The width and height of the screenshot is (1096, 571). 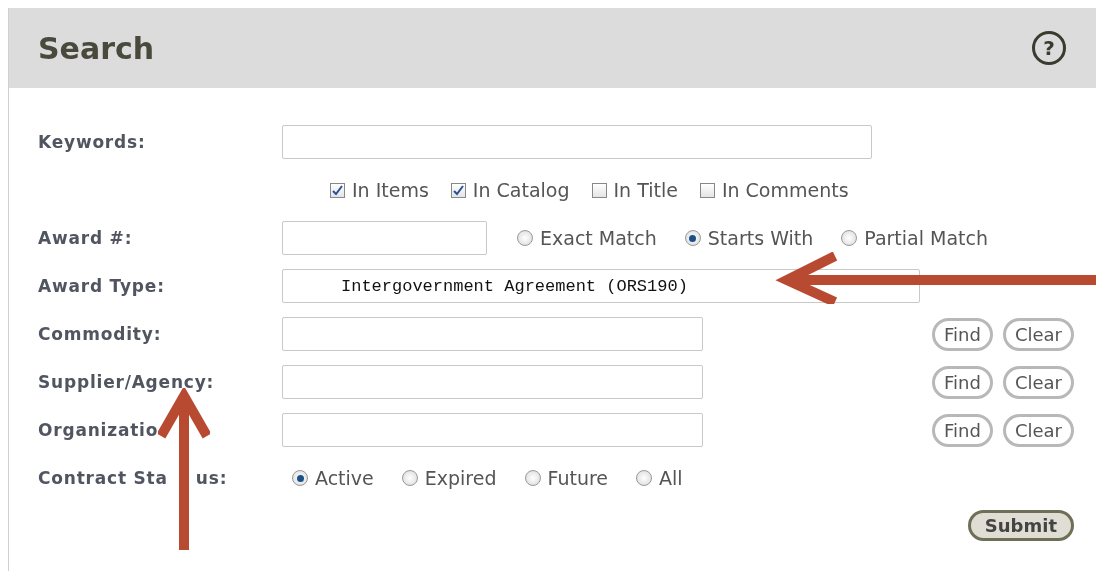 I want to click on field-label: Award #:, so click(x=86, y=238).